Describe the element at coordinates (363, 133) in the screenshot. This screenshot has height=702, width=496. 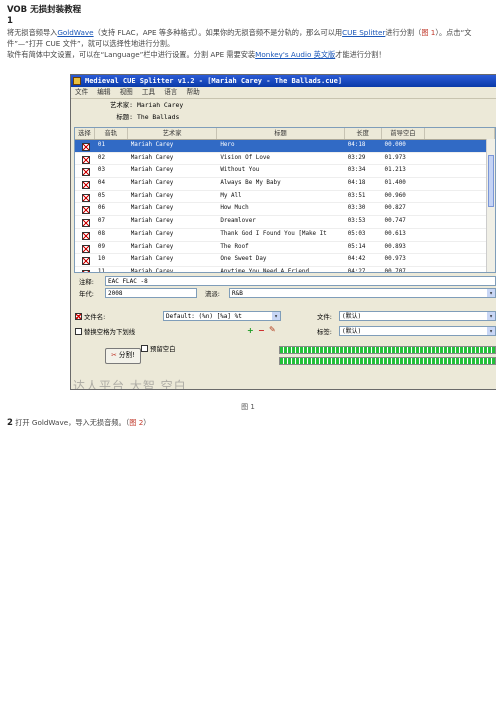
I see `col-length: 长度` at that location.